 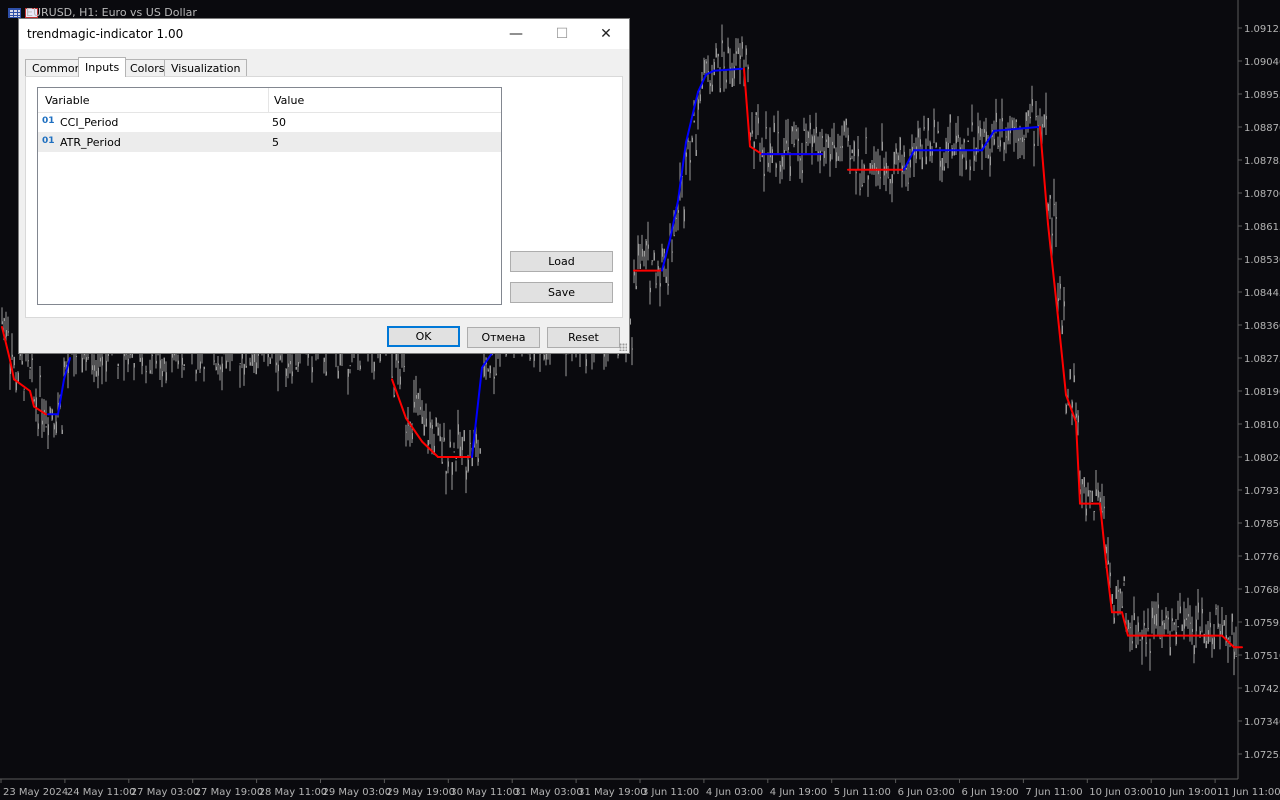 I want to click on close-button: ✕, so click(x=606, y=34).